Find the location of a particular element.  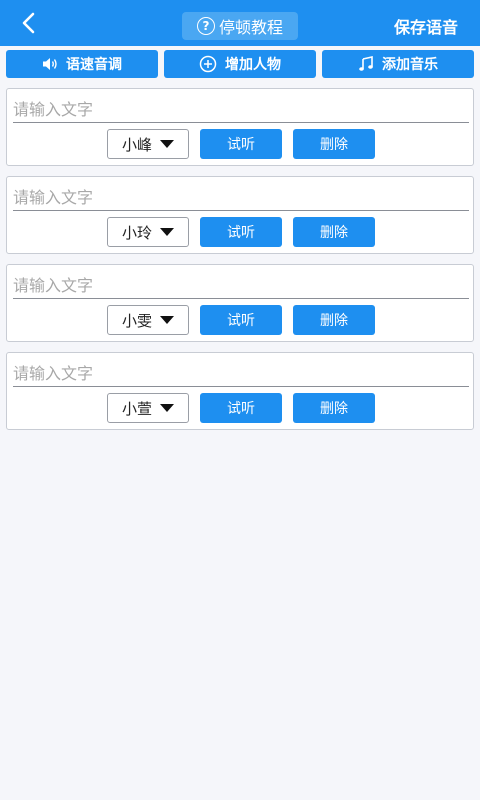

voice-select: 小玲 is located at coordinates (148, 232).